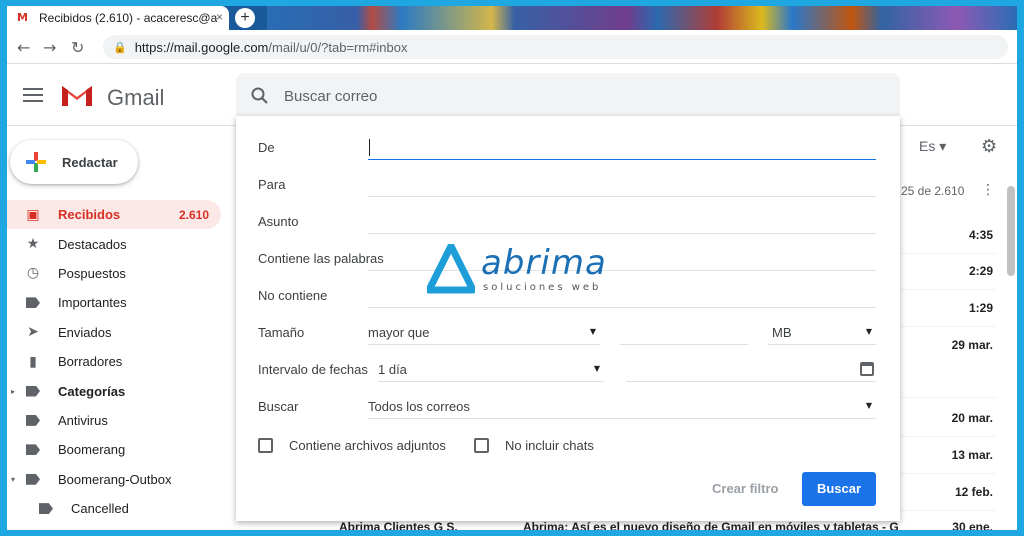 This screenshot has height=536, width=1024. I want to click on mail-date: 30 ene., so click(969, 525).